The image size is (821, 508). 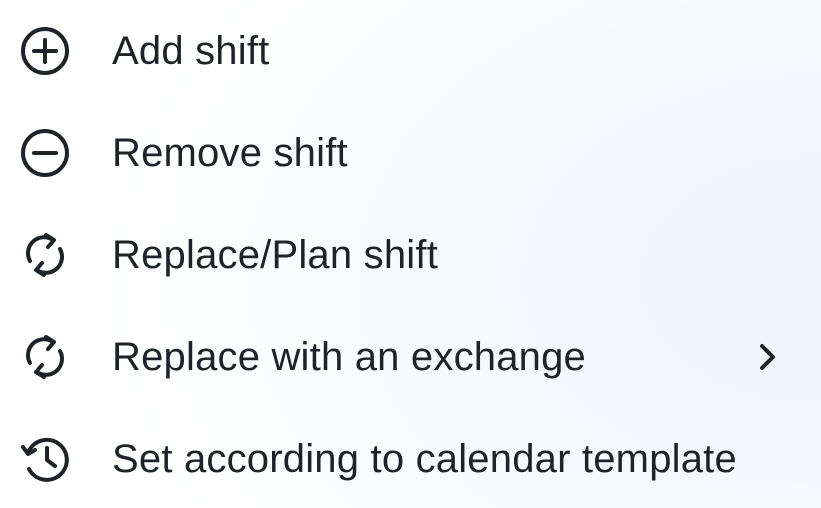 I want to click on history-icon, so click(x=45, y=459).